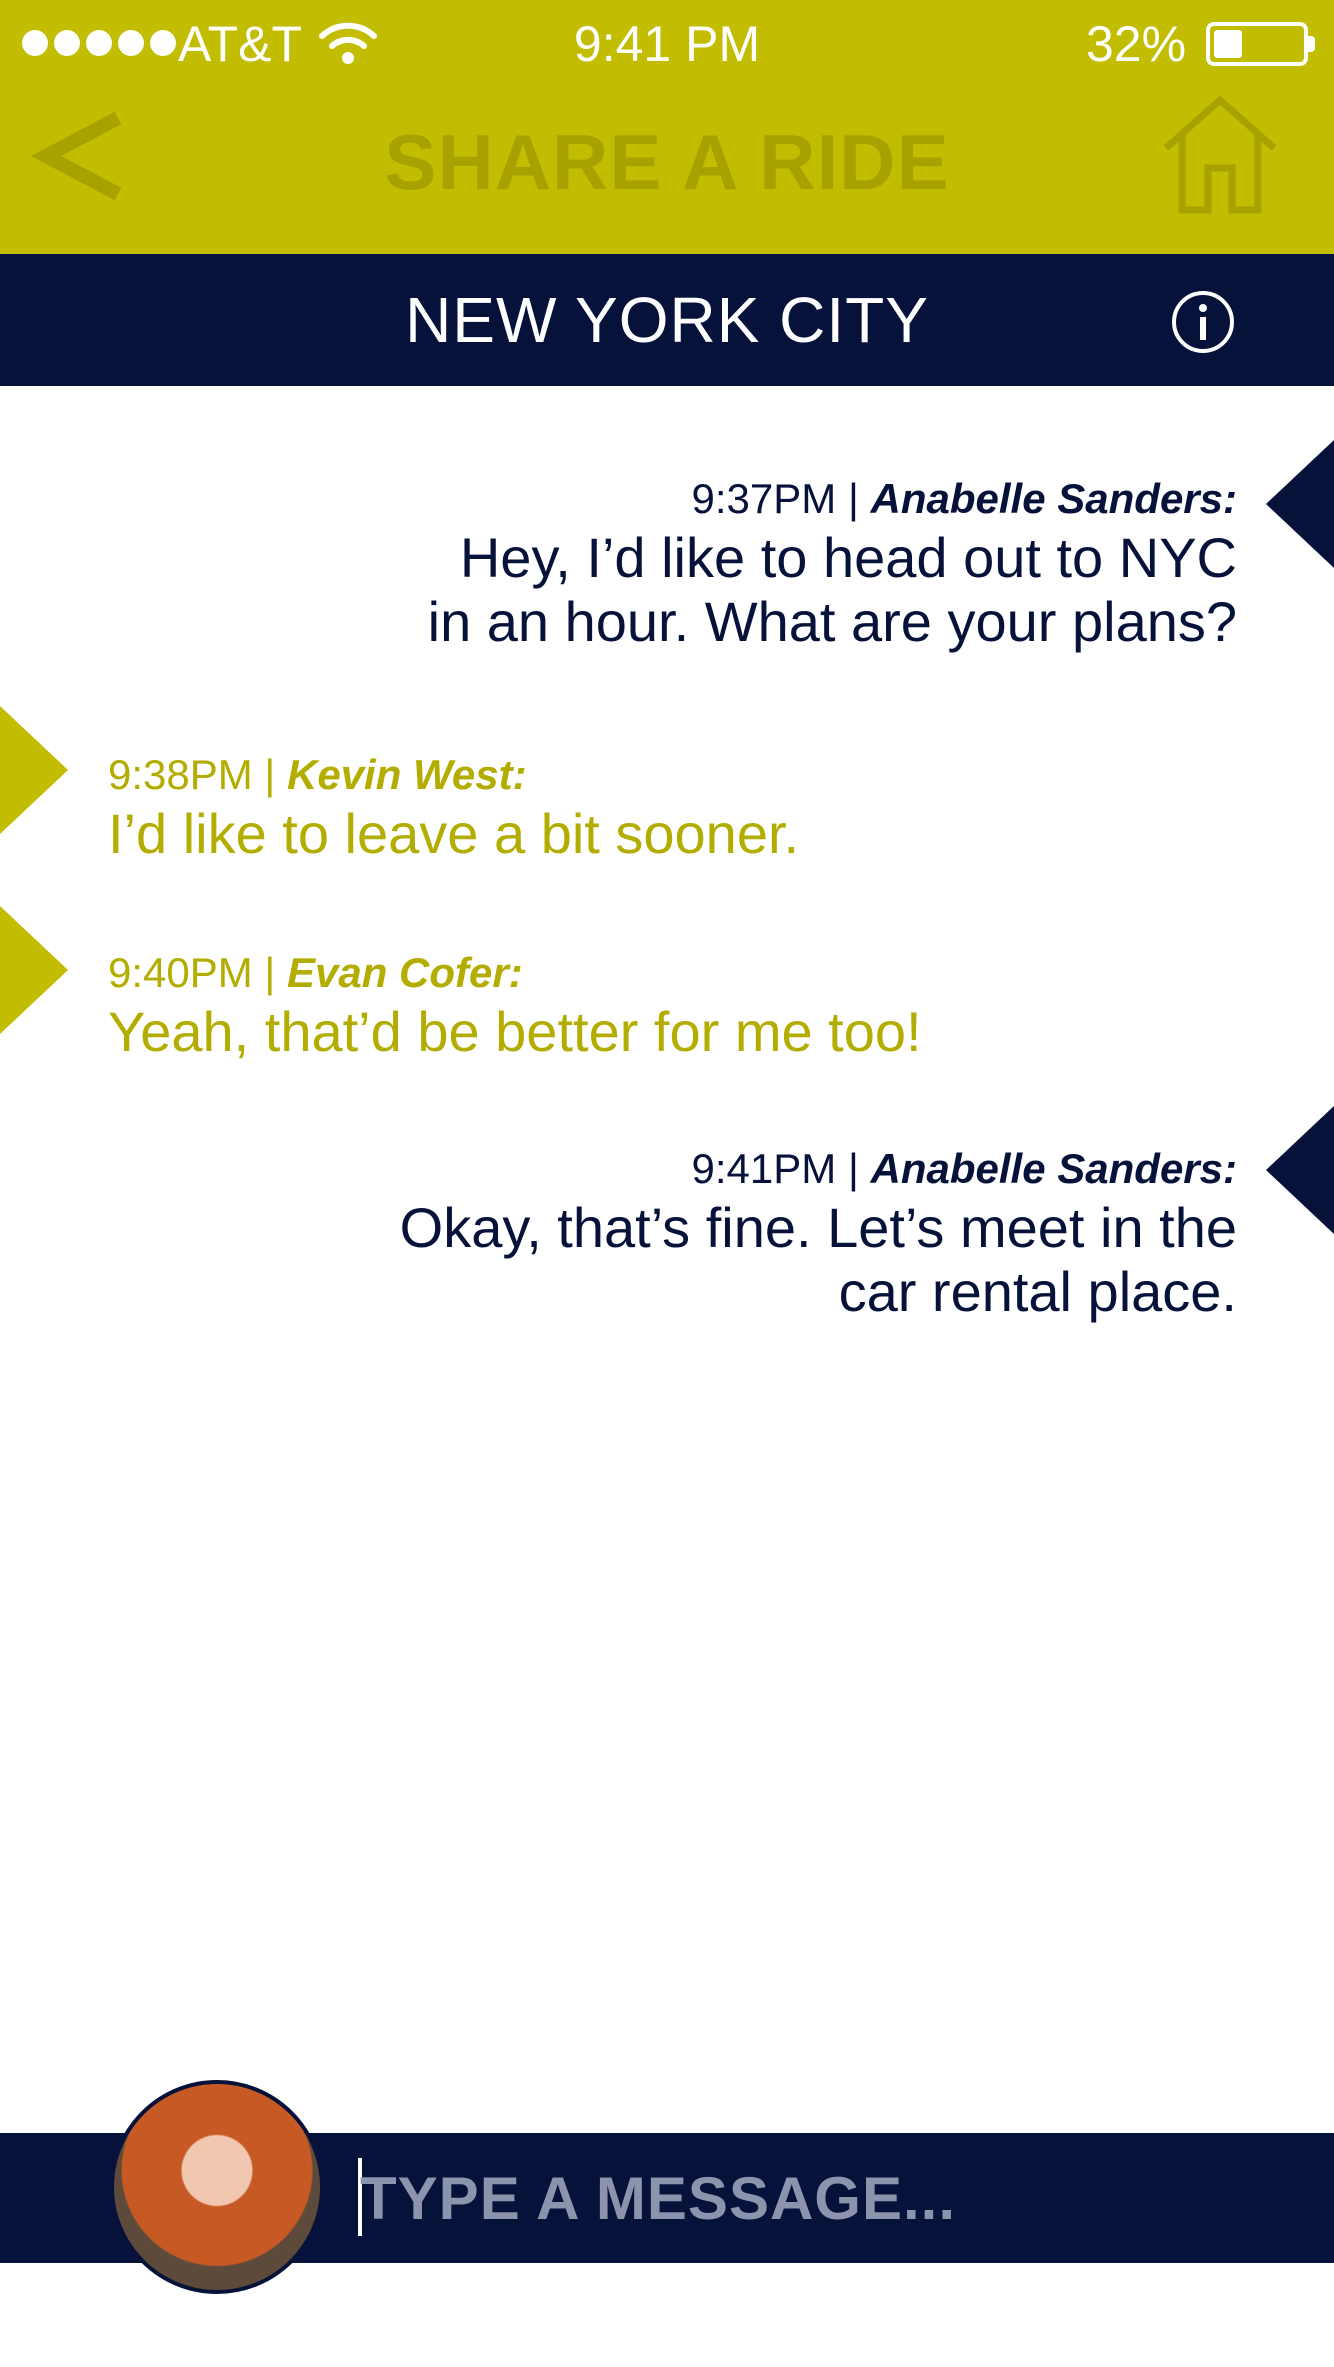 Image resolution: width=1334 pixels, height=2367 pixels. What do you see at coordinates (192, 972) in the screenshot?
I see `message-time: 9:40PM |` at bounding box center [192, 972].